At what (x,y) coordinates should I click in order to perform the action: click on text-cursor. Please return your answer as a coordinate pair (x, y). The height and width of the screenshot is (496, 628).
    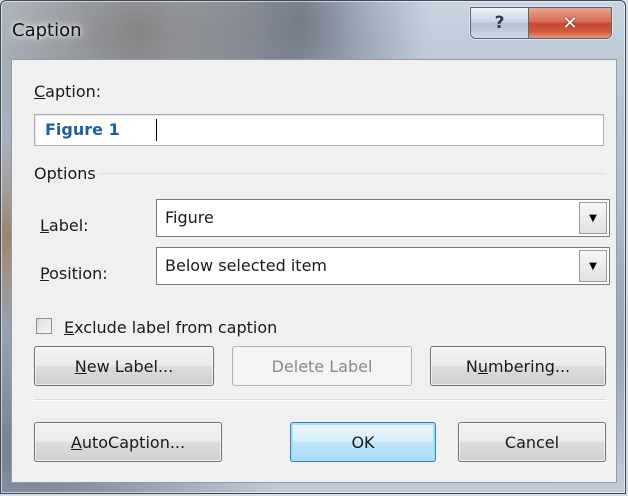
    Looking at the image, I should click on (156, 130).